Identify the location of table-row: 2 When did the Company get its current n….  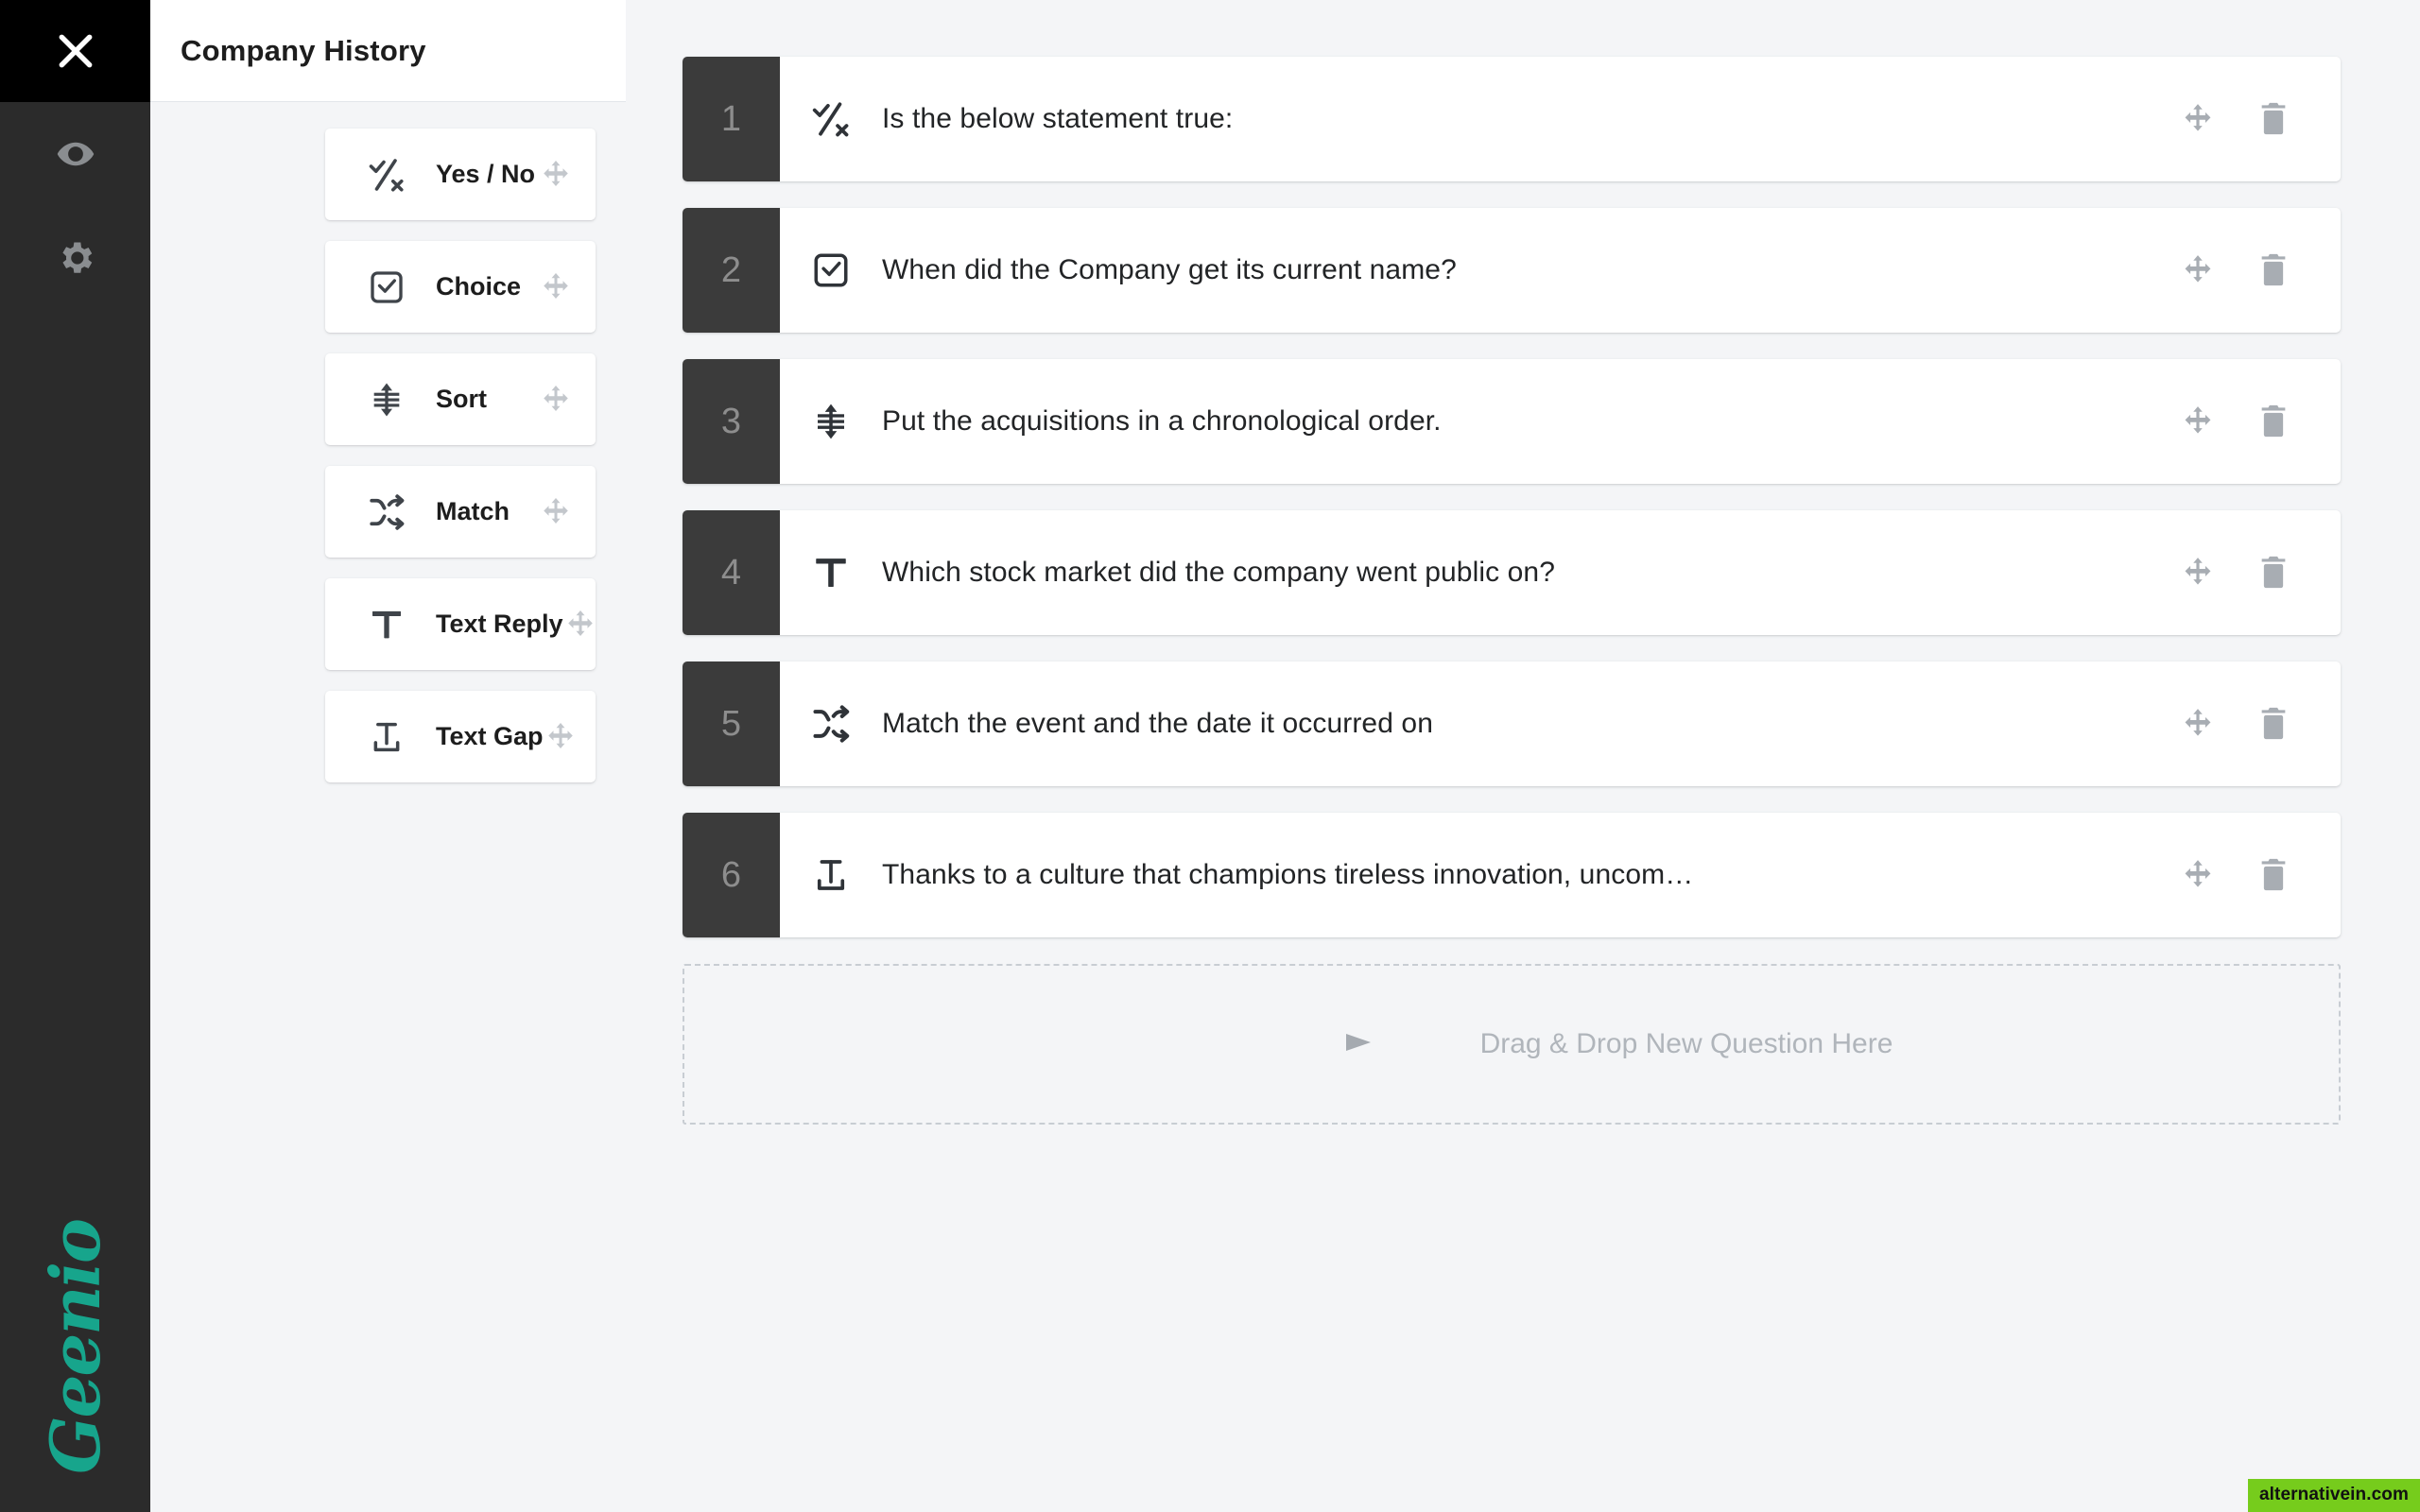
(1512, 270).